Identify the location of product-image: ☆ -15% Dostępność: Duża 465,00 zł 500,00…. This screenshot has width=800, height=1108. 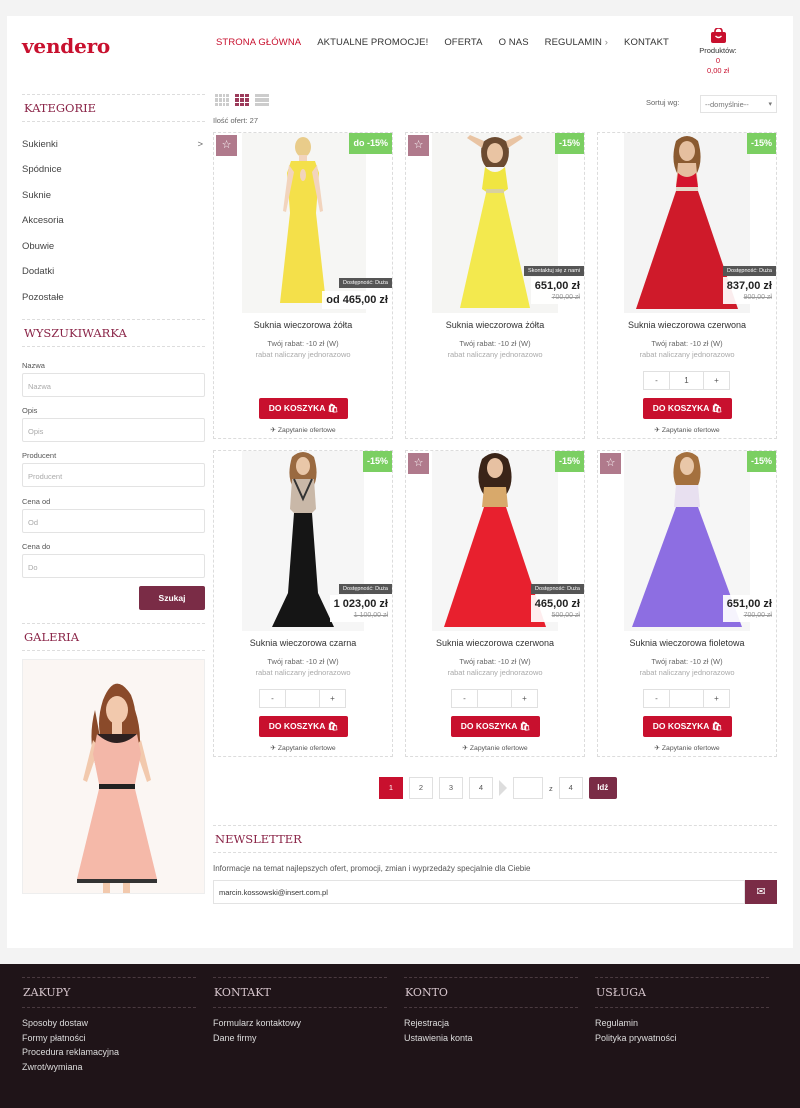
(495, 541).